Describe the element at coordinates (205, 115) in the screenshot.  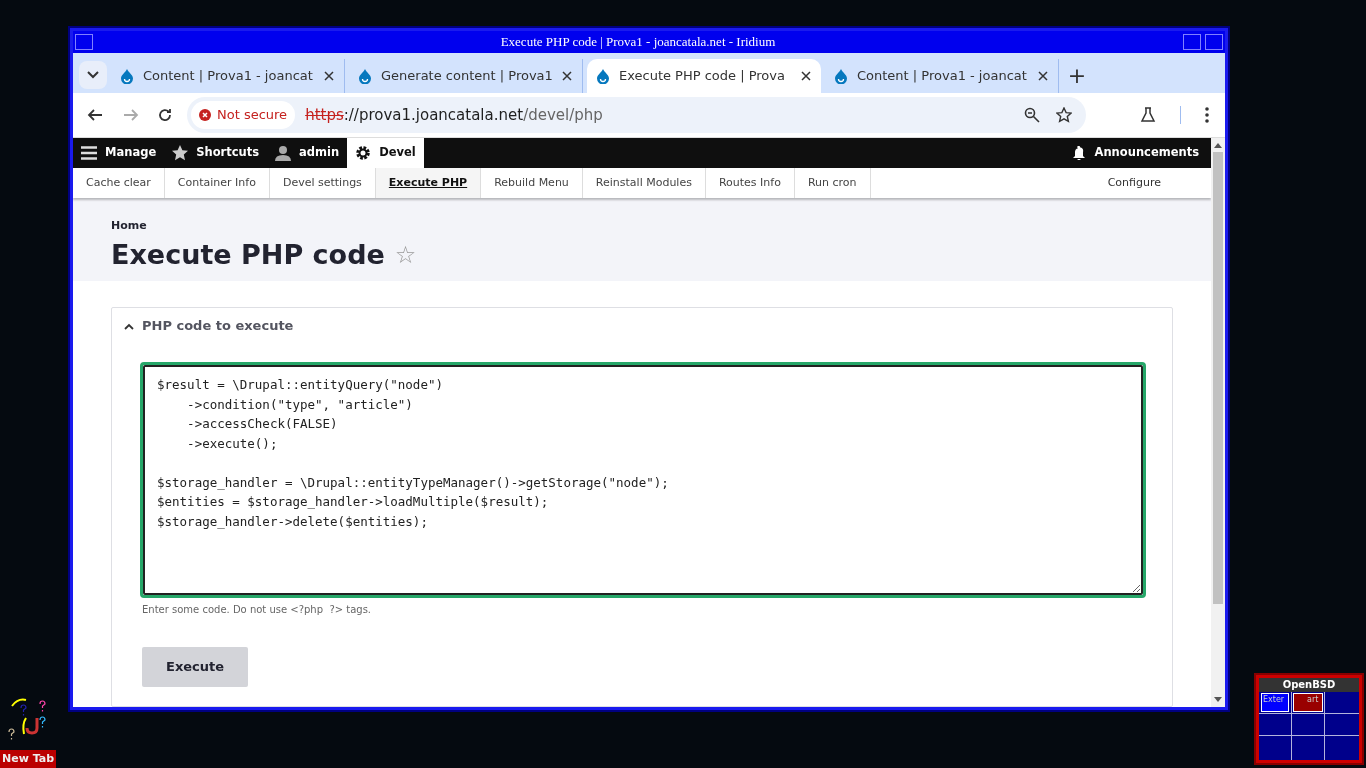
I see `error-icon` at that location.